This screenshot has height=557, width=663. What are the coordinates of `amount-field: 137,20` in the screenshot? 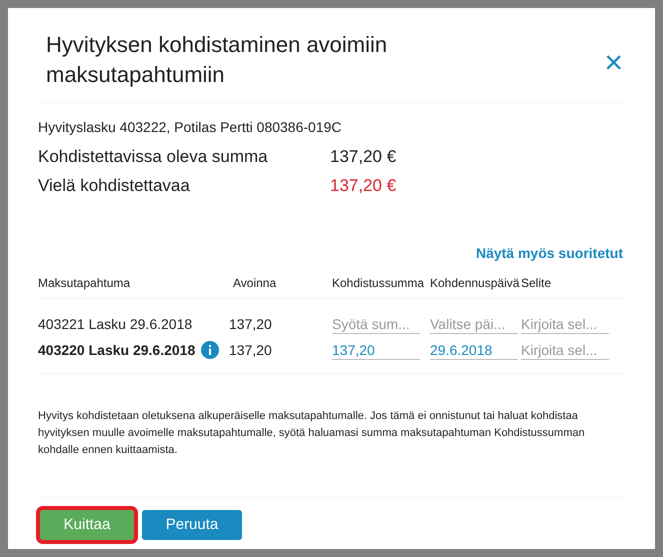 It's located at (376, 350).